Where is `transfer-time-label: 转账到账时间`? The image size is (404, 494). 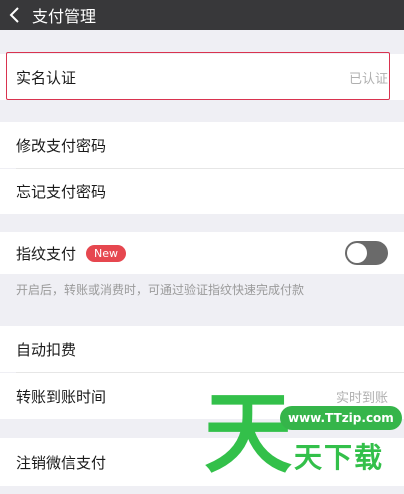
transfer-time-label: 转账到账时间 is located at coordinates (61, 396).